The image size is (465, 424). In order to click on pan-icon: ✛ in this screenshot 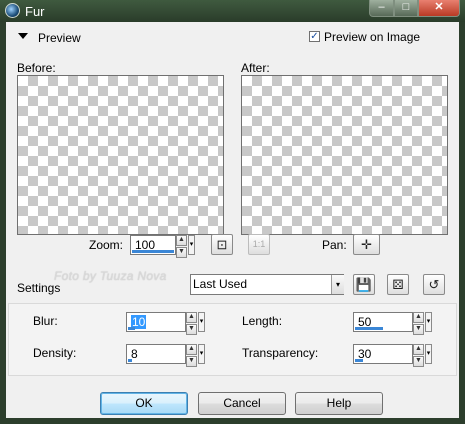, I will do `click(366, 244)`.